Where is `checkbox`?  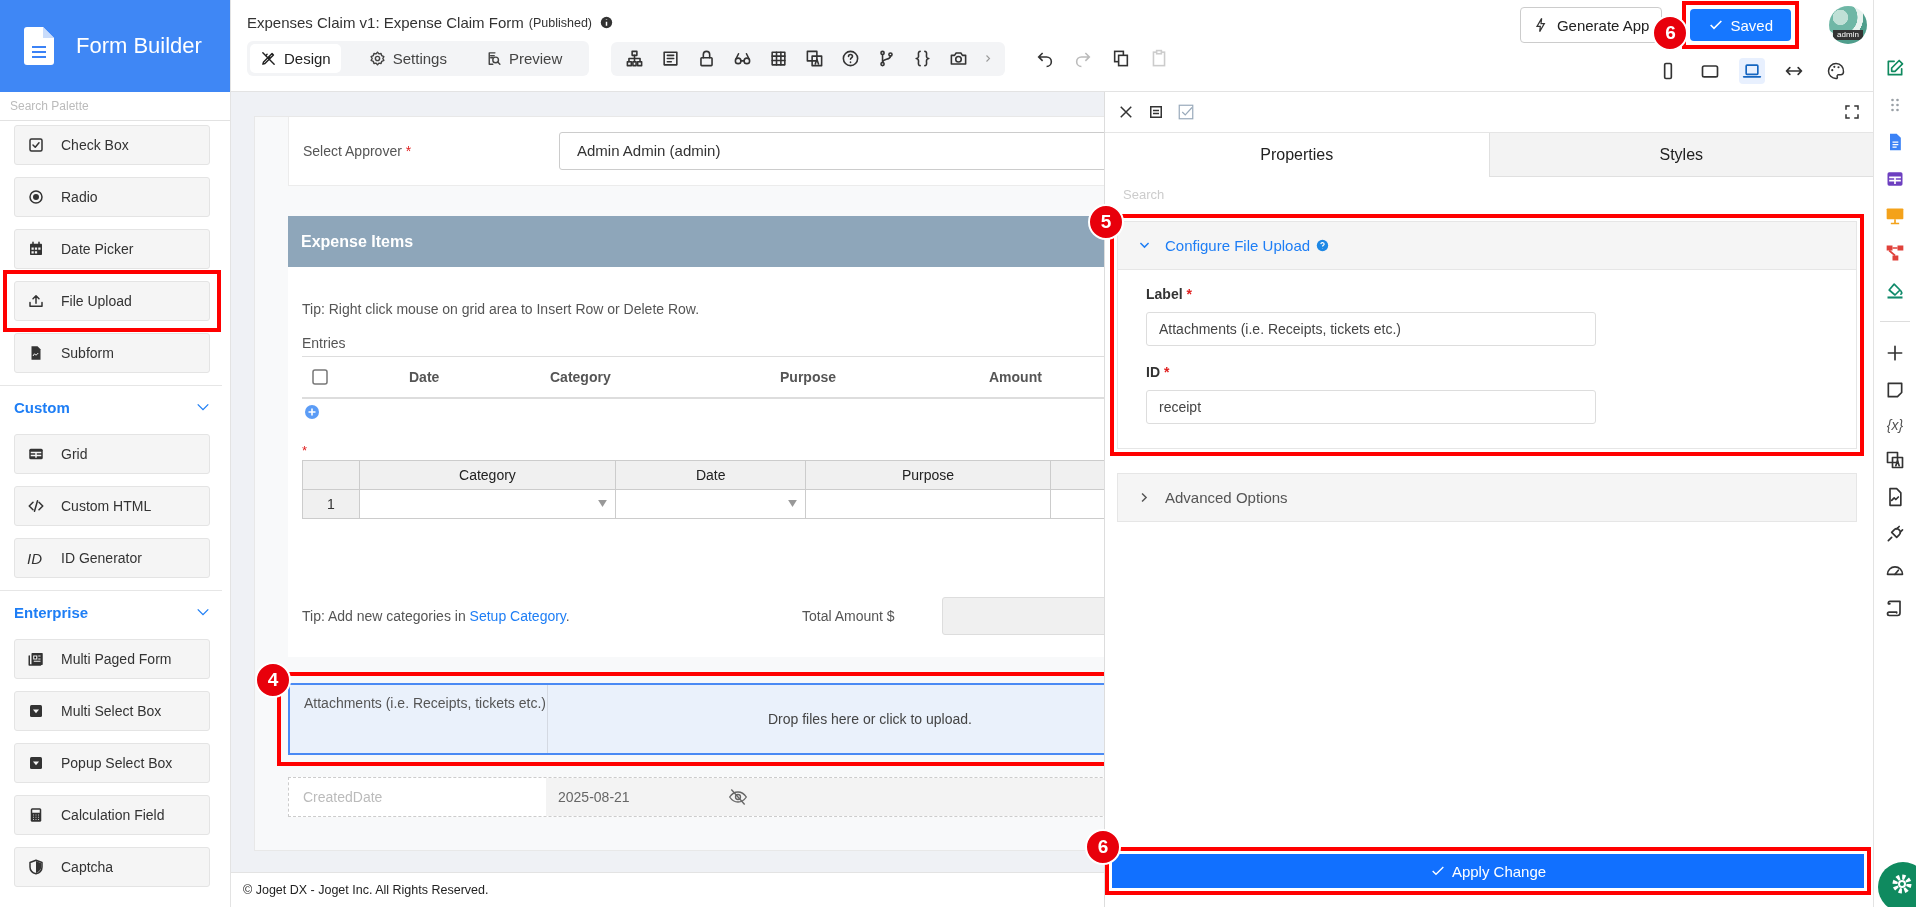
checkbox is located at coordinates (320, 377).